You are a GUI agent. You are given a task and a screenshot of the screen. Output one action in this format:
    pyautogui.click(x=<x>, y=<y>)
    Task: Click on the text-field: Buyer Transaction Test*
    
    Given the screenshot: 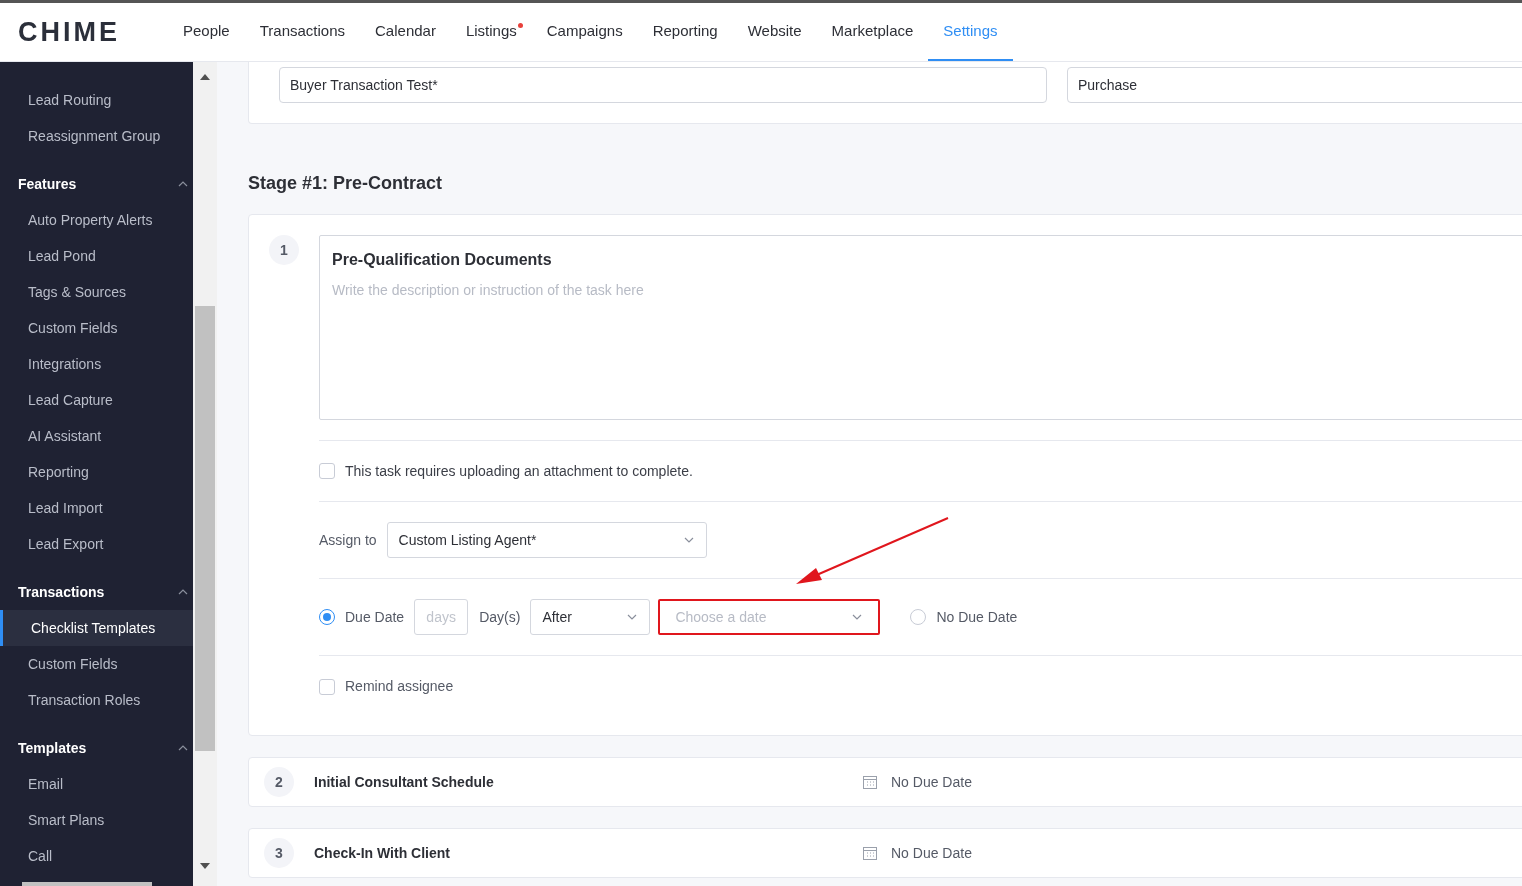 What is the action you would take?
    pyautogui.click(x=663, y=85)
    